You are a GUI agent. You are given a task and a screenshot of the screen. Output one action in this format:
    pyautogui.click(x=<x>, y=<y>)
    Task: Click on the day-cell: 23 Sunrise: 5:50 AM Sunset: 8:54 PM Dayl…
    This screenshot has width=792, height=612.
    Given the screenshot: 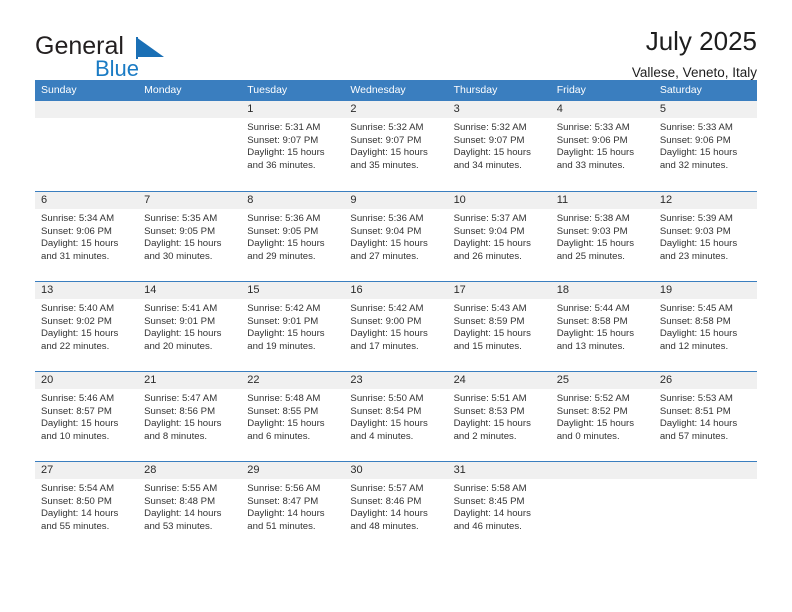 What is the action you would take?
    pyautogui.click(x=396, y=416)
    